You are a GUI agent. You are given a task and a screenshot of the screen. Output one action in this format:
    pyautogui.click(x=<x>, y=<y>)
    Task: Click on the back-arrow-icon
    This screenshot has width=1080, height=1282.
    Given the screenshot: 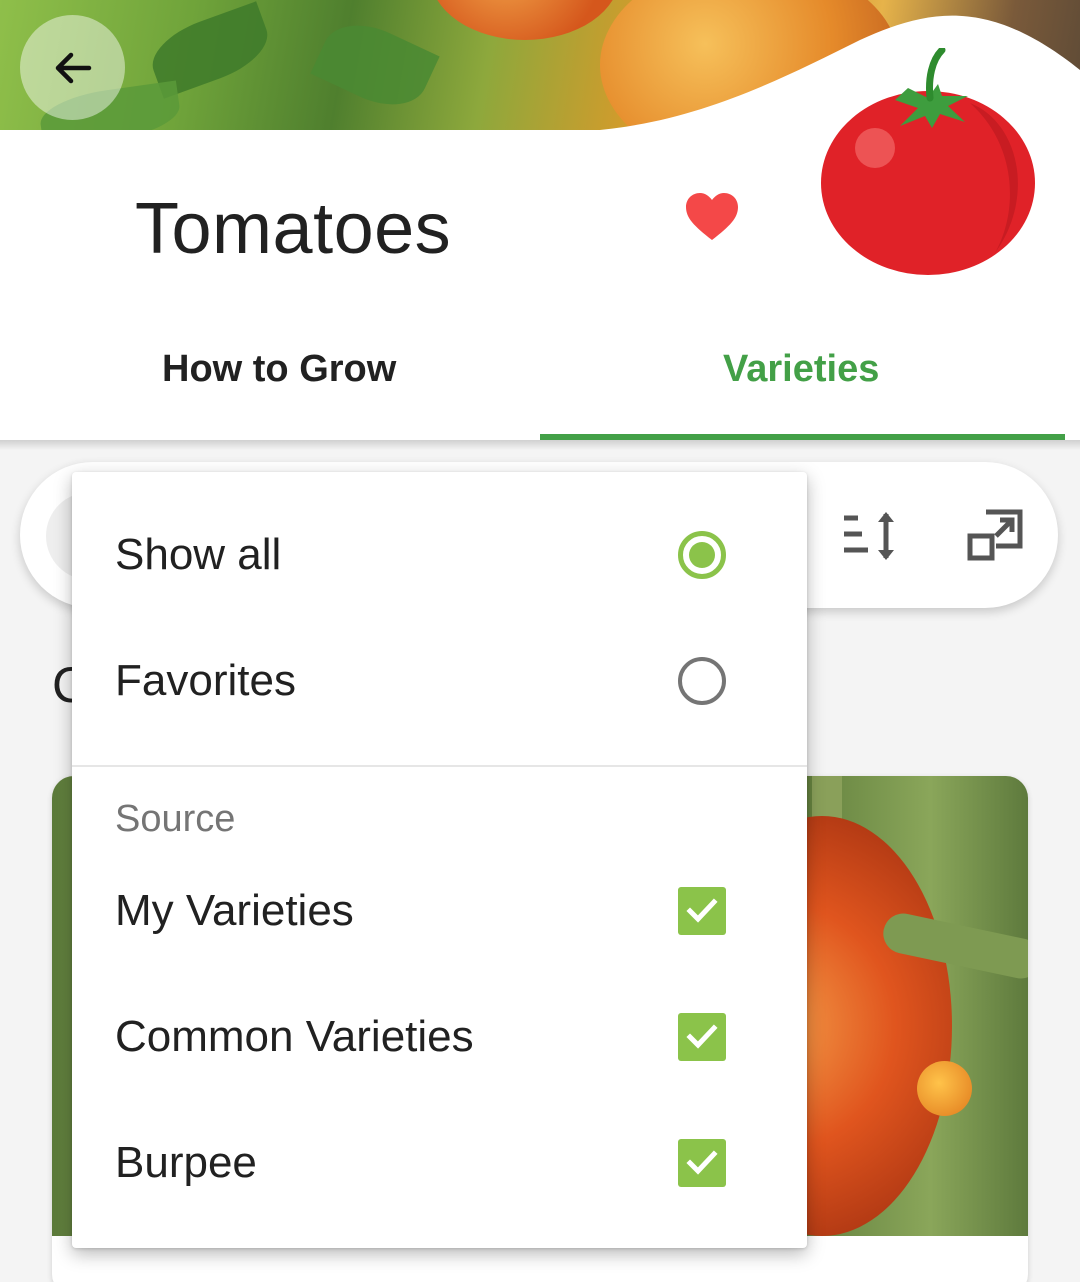 What is the action you would take?
    pyautogui.click(x=73, y=67)
    